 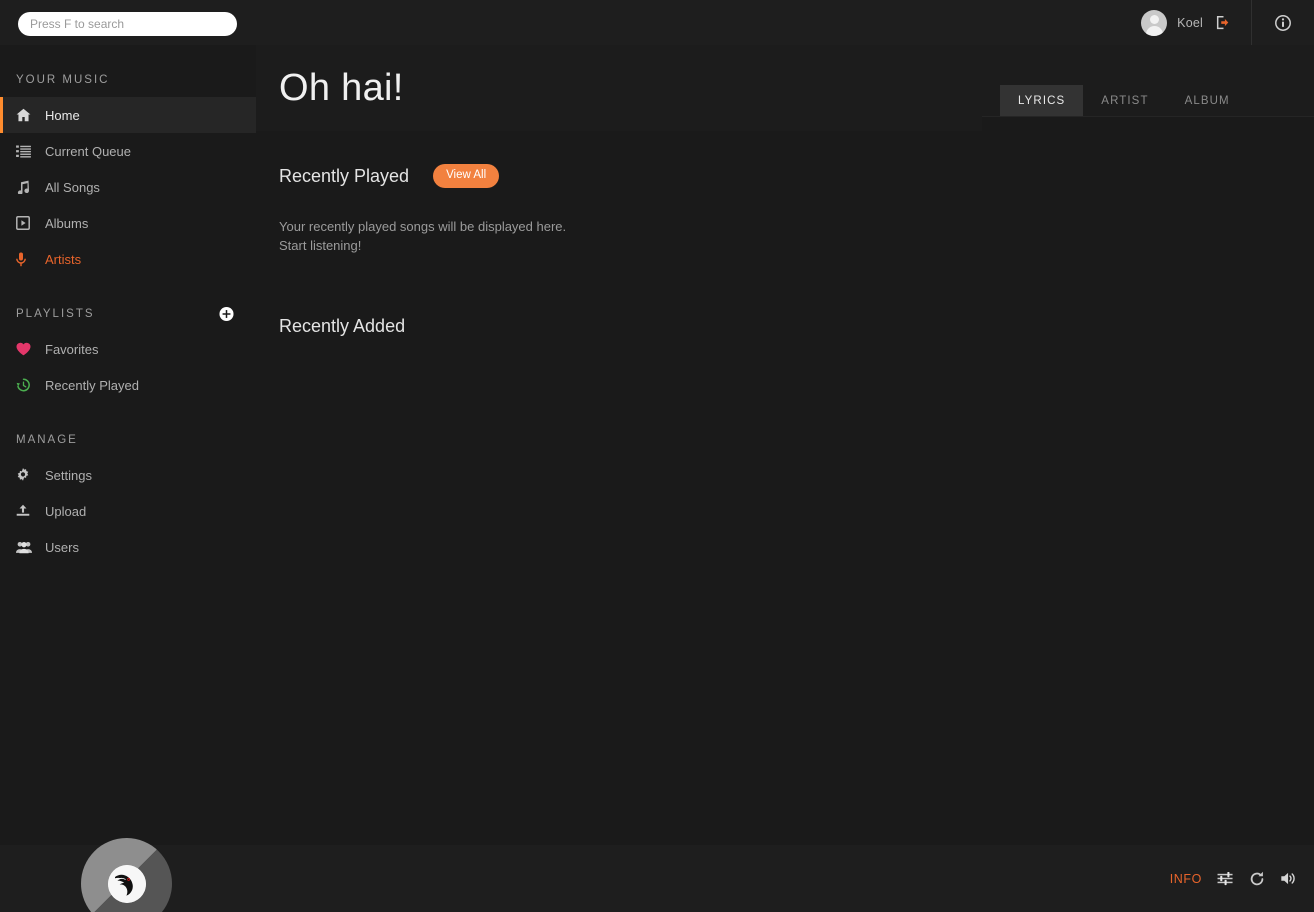 I want to click on microphone-icon, so click(x=27, y=259).